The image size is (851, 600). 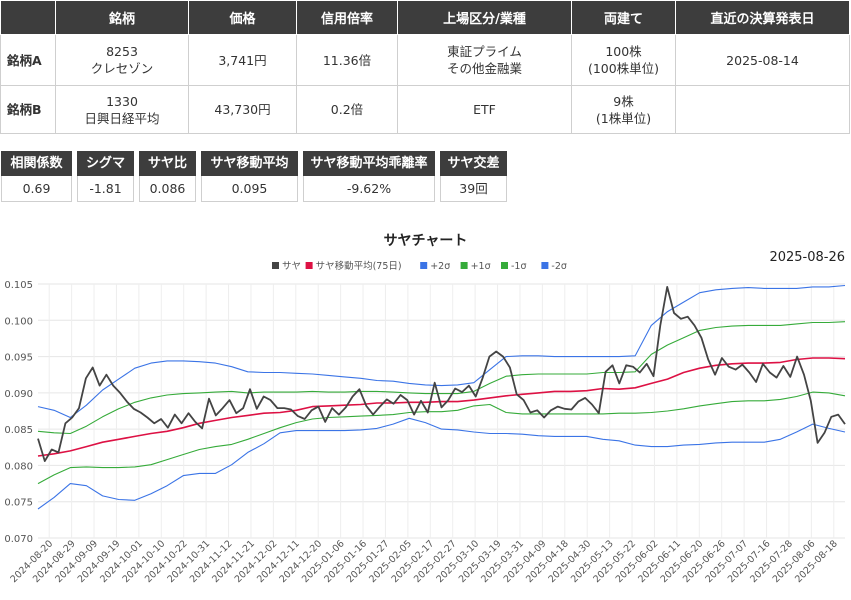 I want to click on earnings-date-cell: 2025-08-14, so click(x=762, y=60).